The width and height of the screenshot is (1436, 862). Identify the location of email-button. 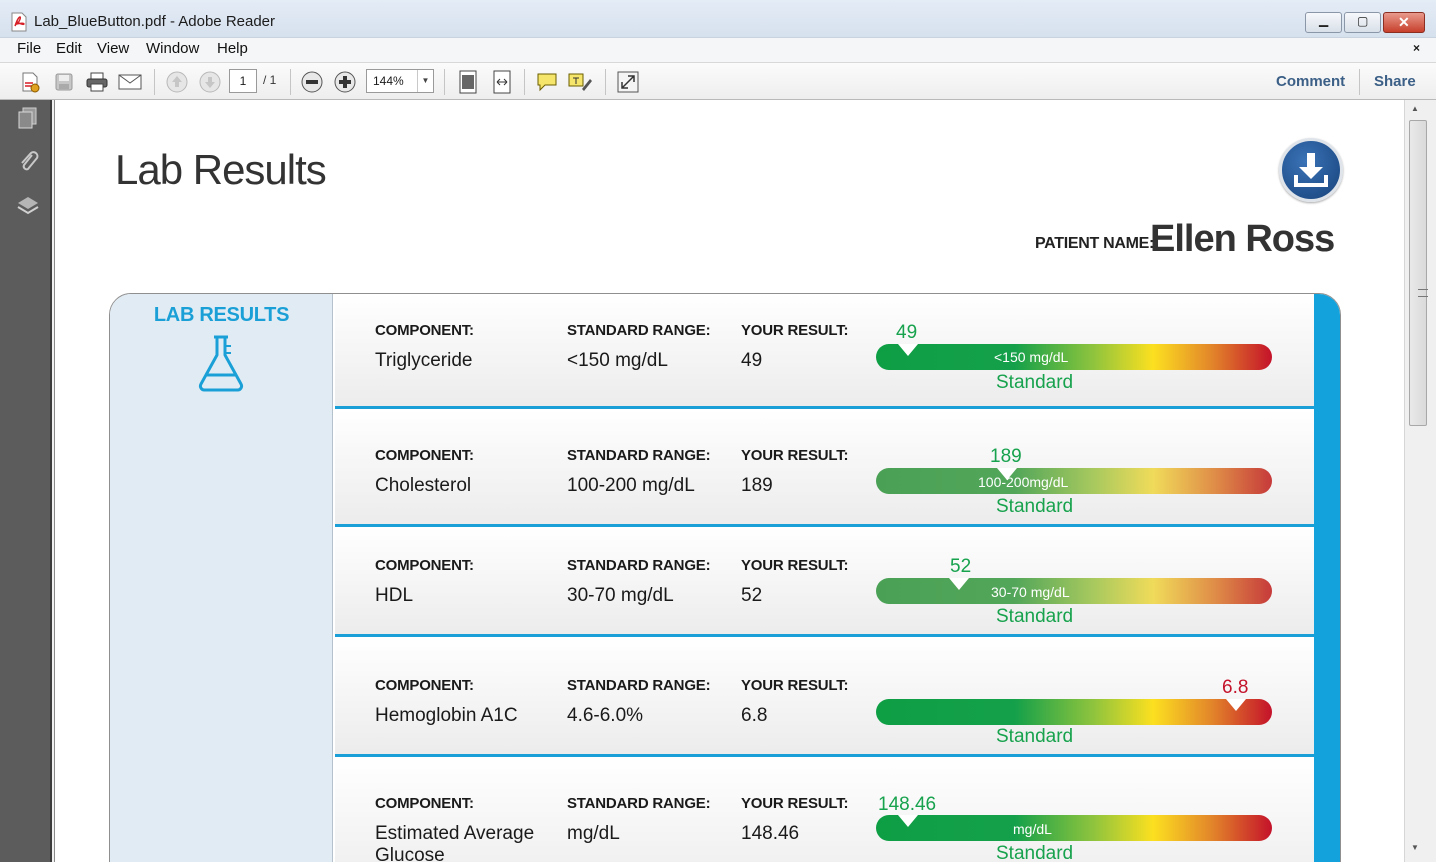
(130, 82).